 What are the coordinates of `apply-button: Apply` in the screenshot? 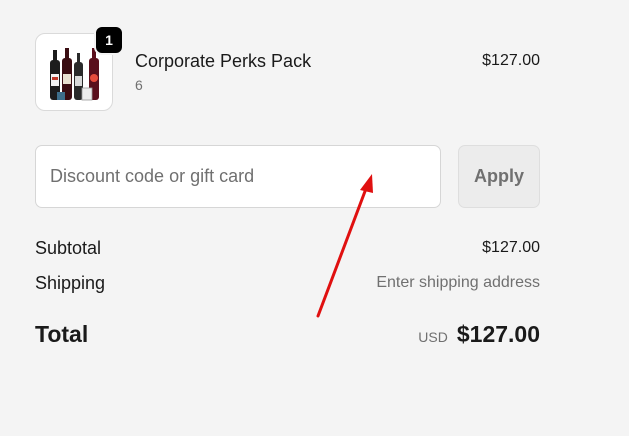 It's located at (499, 176).